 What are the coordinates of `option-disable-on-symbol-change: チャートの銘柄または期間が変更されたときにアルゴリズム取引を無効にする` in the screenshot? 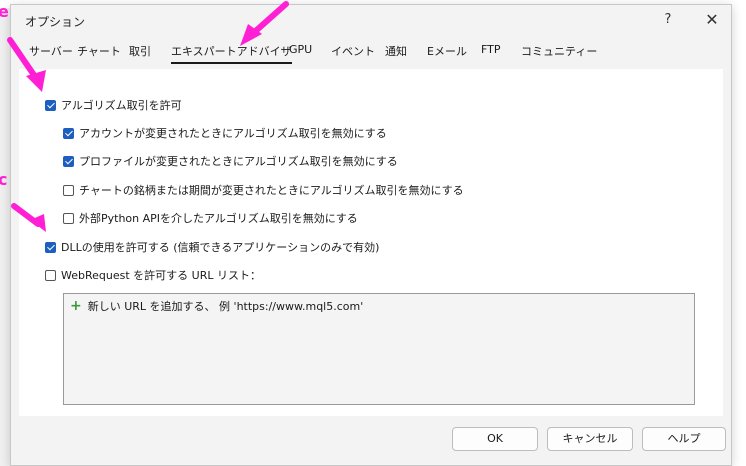 It's located at (263, 190).